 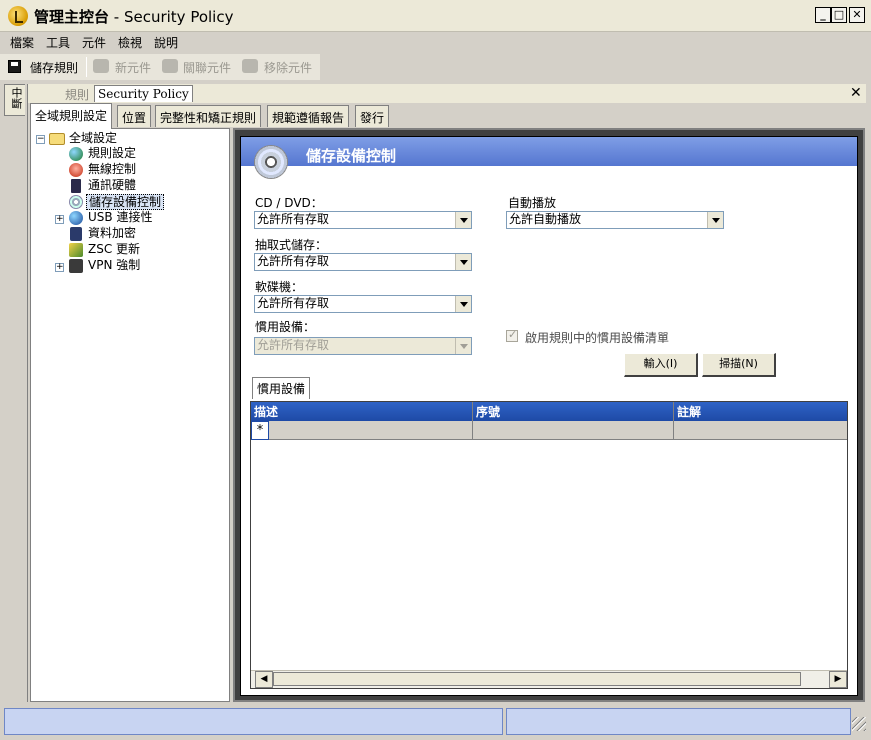 I want to click on floppy-select: 允許所有存取, so click(x=363, y=304).